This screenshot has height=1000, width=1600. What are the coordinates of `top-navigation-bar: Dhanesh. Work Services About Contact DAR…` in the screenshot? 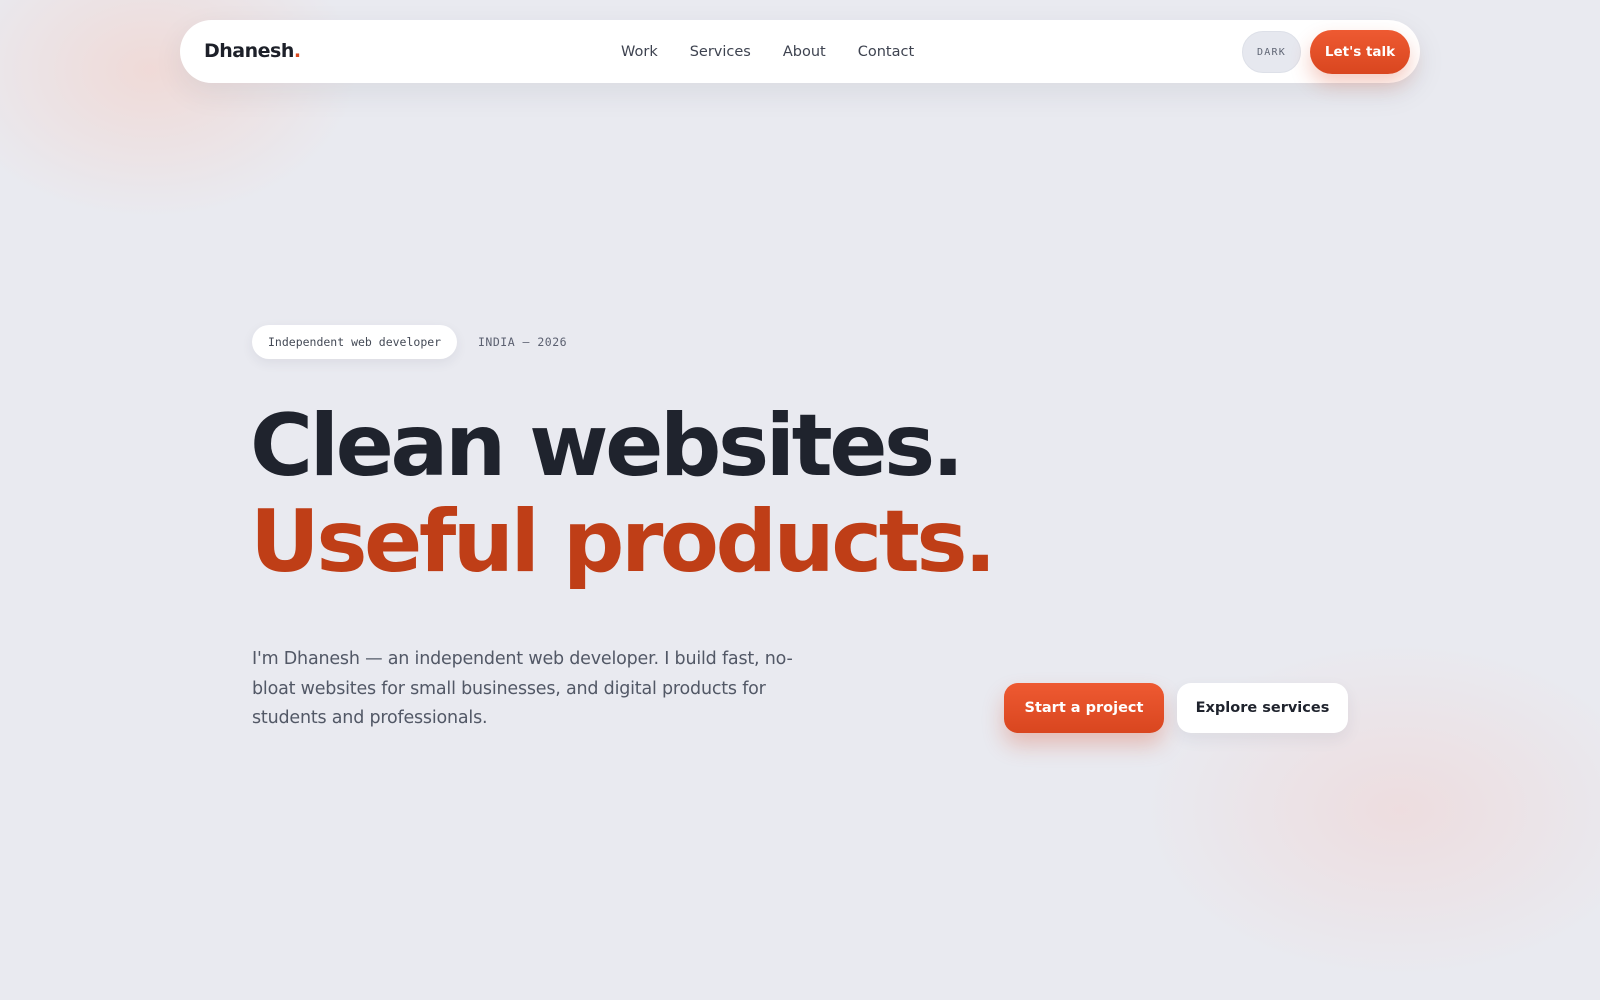 It's located at (800, 51).